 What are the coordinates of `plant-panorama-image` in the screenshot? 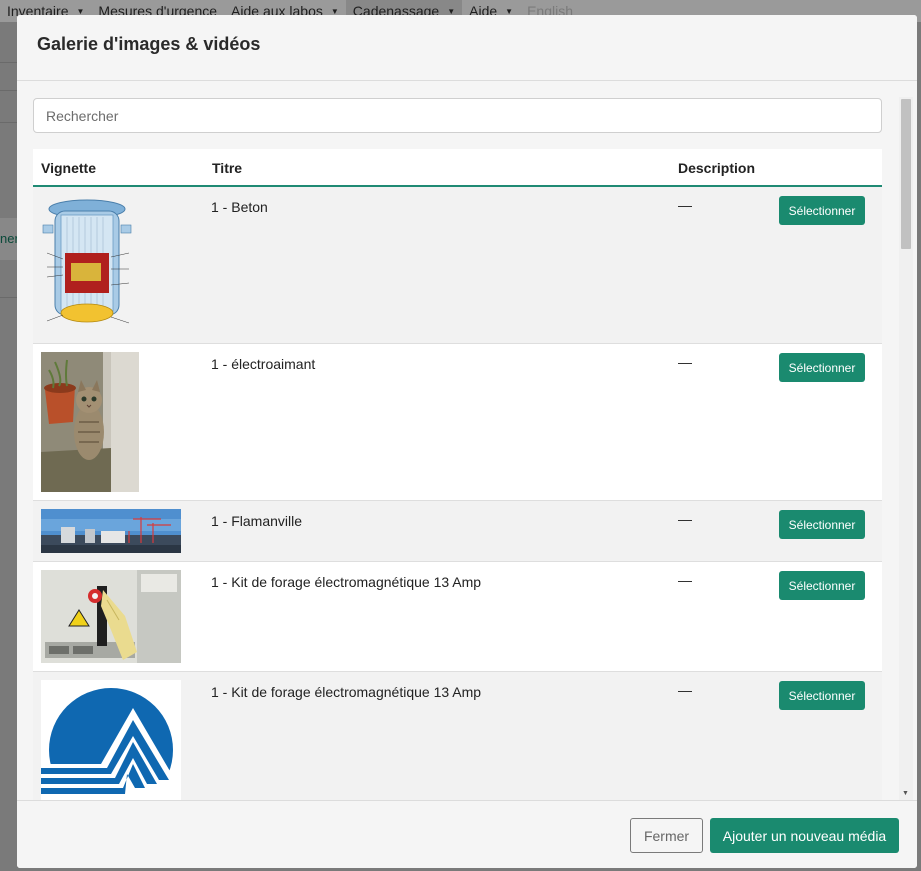 It's located at (111, 531).